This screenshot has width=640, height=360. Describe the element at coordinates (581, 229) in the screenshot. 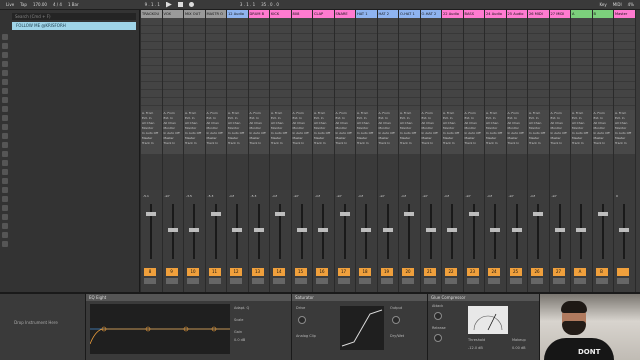

I see `volume-fader` at that location.